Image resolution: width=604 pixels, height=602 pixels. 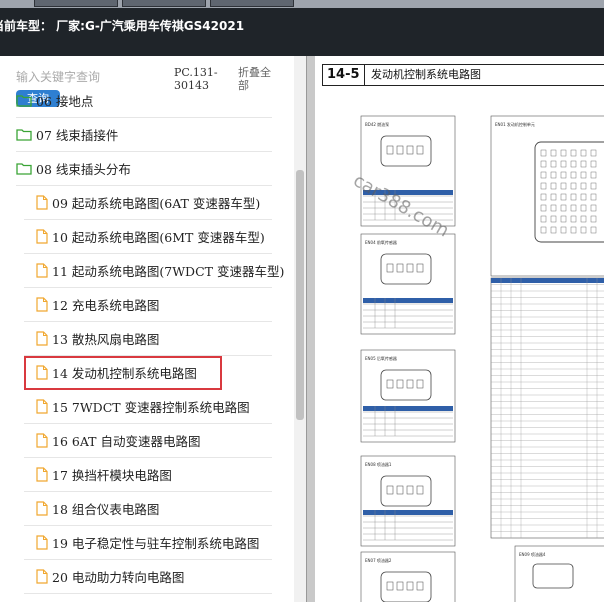 I want to click on tree-item: 18 组合仪表电路图, so click(x=148, y=509).